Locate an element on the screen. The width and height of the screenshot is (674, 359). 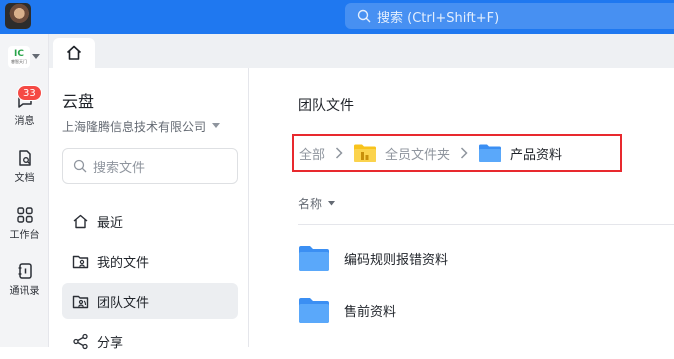
breadcrumb: 全部 全员文件夹 产品资料 is located at coordinates (457, 153).